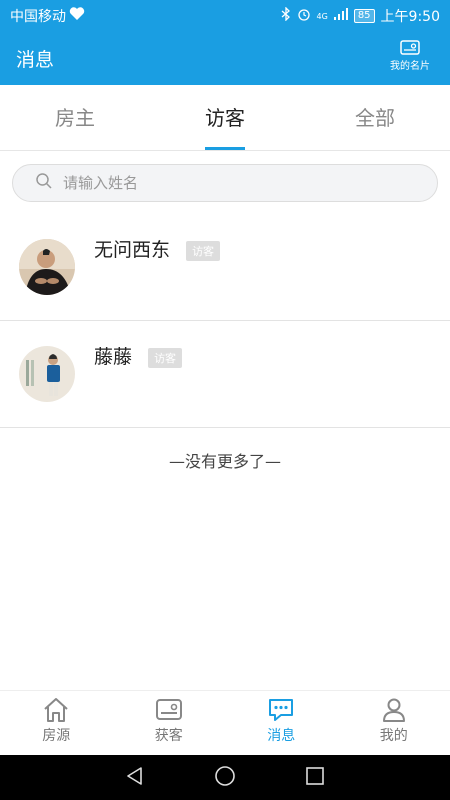 The height and width of the screenshot is (800, 450). Describe the element at coordinates (410, 56) in the screenshot. I see `my-card-button: 我的名片` at that location.